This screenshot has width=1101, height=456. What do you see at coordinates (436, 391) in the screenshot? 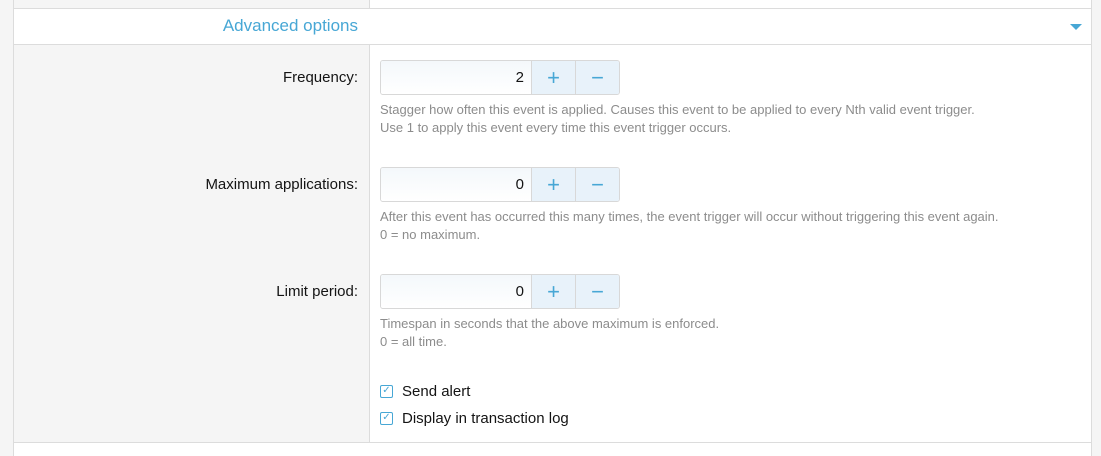
I see `send-alert-label: Send alert` at bounding box center [436, 391].